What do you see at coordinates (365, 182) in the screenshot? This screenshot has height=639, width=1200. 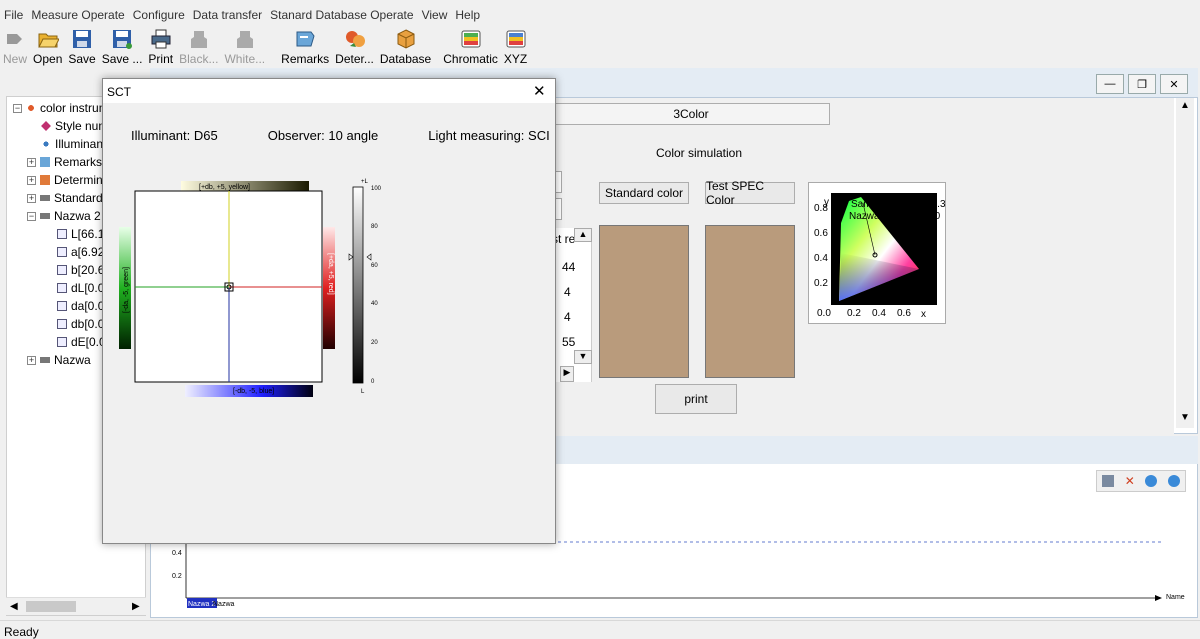 I see `l-top-label: +L` at bounding box center [365, 182].